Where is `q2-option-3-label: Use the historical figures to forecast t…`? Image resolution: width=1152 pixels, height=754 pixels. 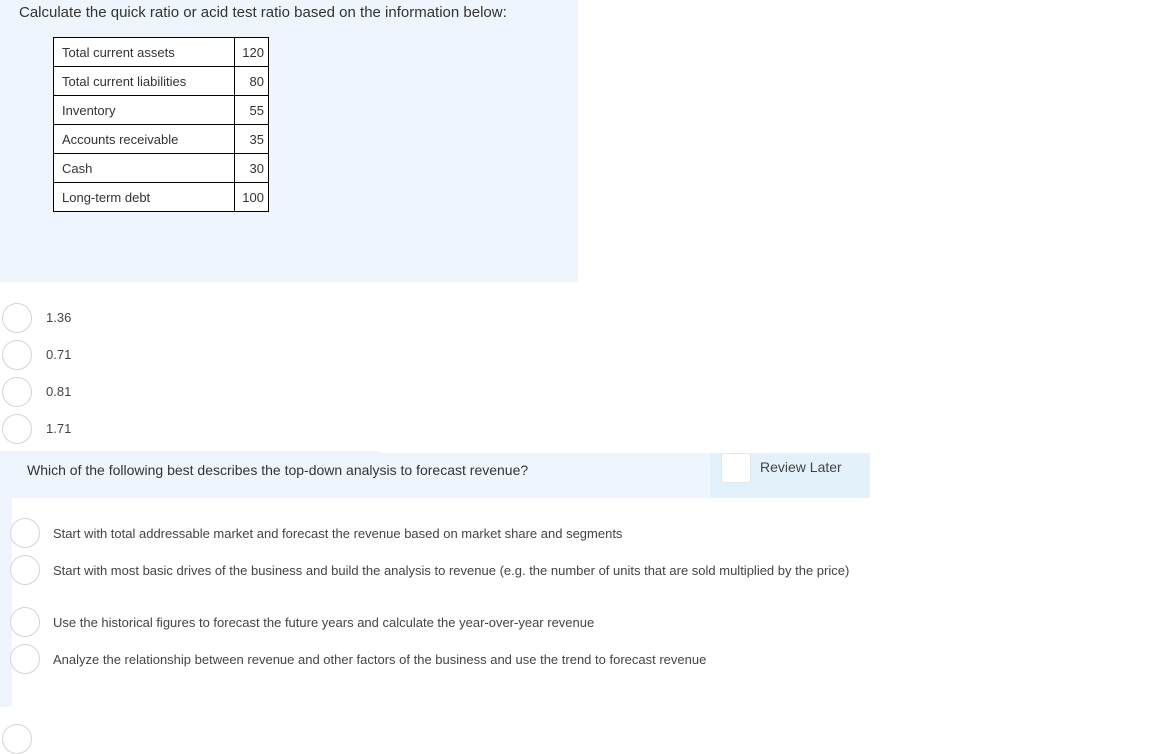 q2-option-3-label: Use the historical figures to forecast t… is located at coordinates (463, 622).